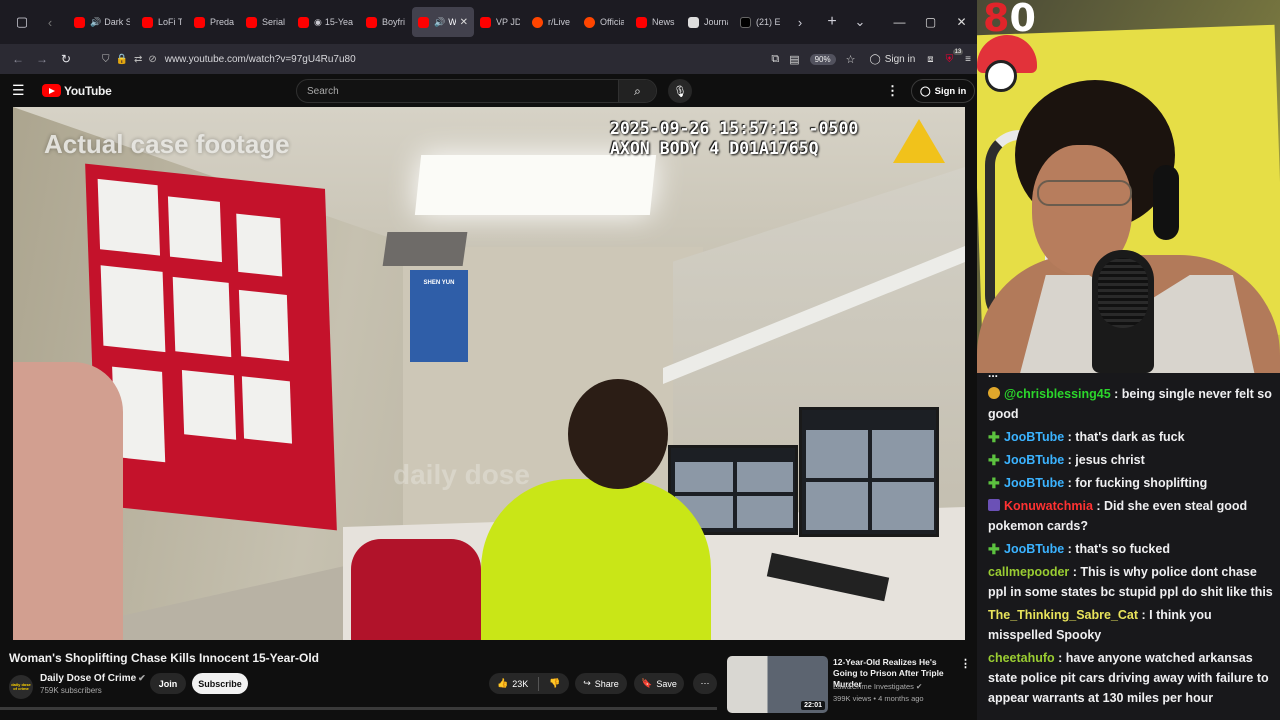  I want to click on tab: Preda, so click(214, 22).